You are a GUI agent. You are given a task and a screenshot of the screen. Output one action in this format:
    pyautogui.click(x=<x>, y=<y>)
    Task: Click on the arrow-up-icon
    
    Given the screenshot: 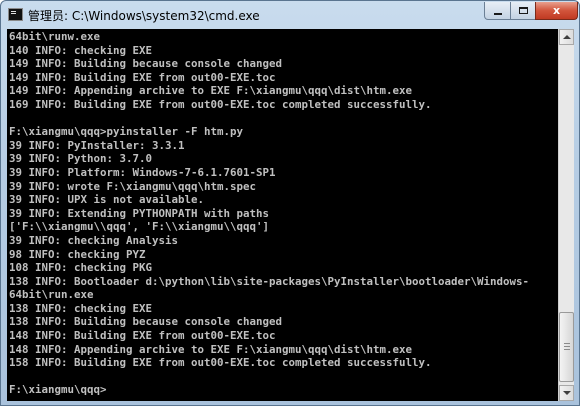 What is the action you would take?
    pyautogui.click(x=566, y=37)
    